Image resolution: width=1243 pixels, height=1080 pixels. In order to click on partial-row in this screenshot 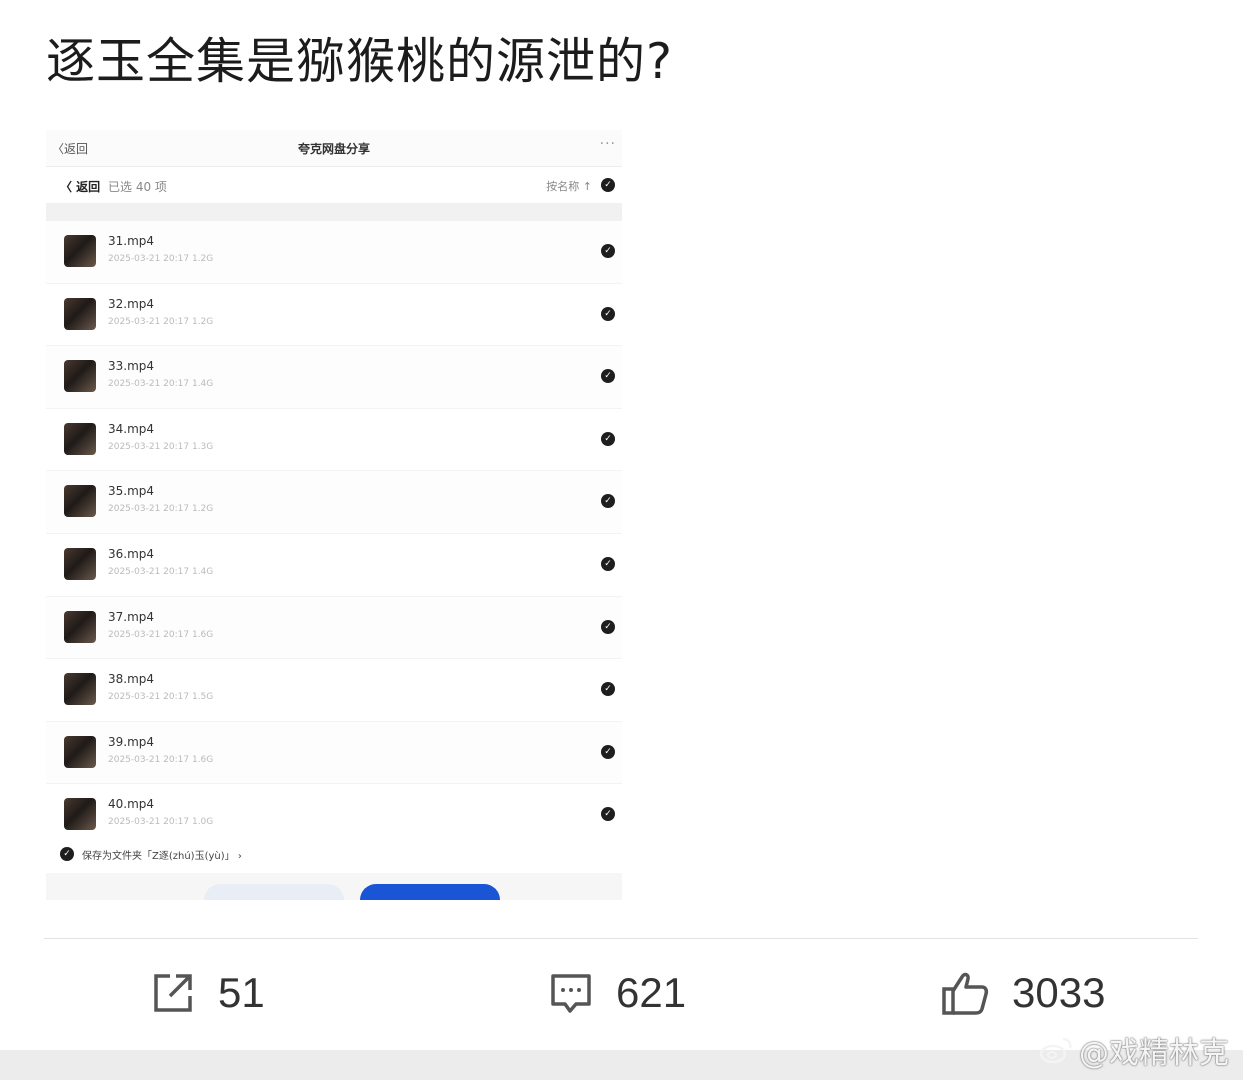, I will do `click(334, 212)`.